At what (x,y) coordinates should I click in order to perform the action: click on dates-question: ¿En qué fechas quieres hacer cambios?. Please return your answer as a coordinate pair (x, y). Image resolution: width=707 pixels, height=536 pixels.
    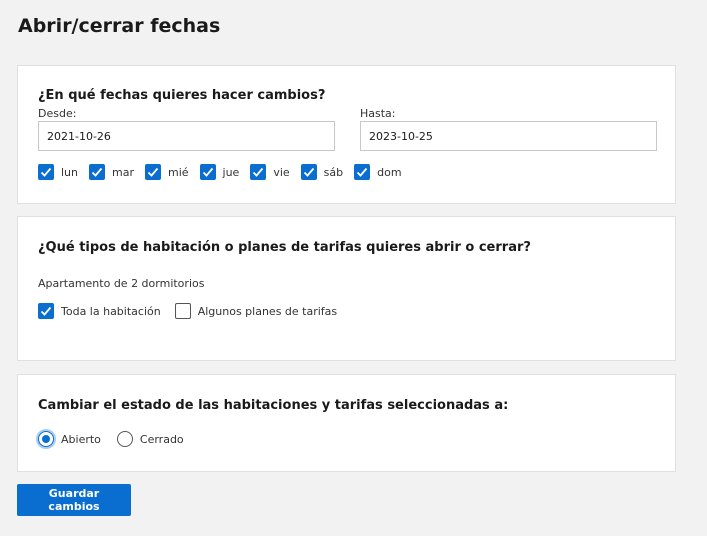
    Looking at the image, I should click on (182, 95).